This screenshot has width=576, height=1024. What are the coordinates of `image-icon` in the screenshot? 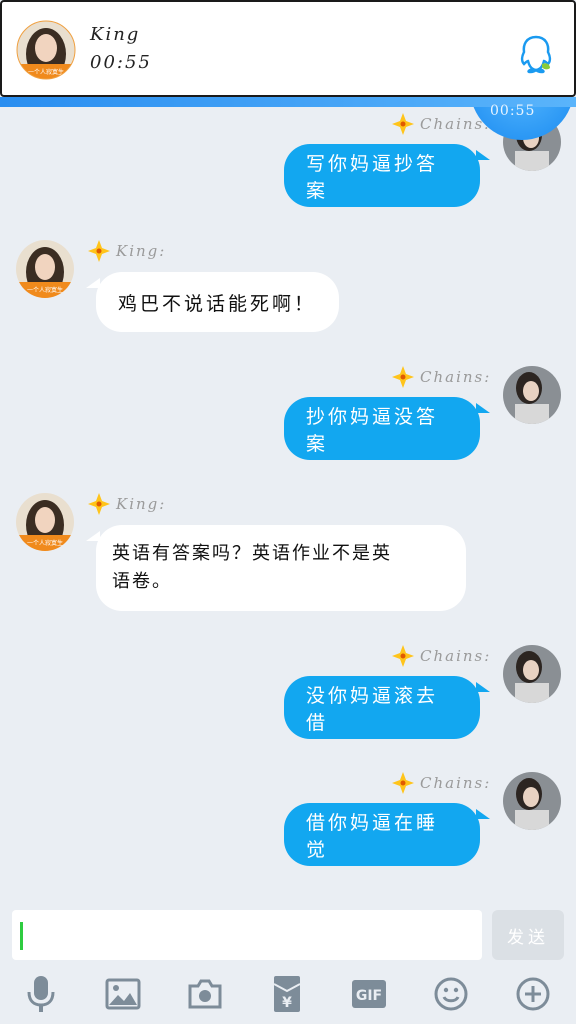 It's located at (123, 994).